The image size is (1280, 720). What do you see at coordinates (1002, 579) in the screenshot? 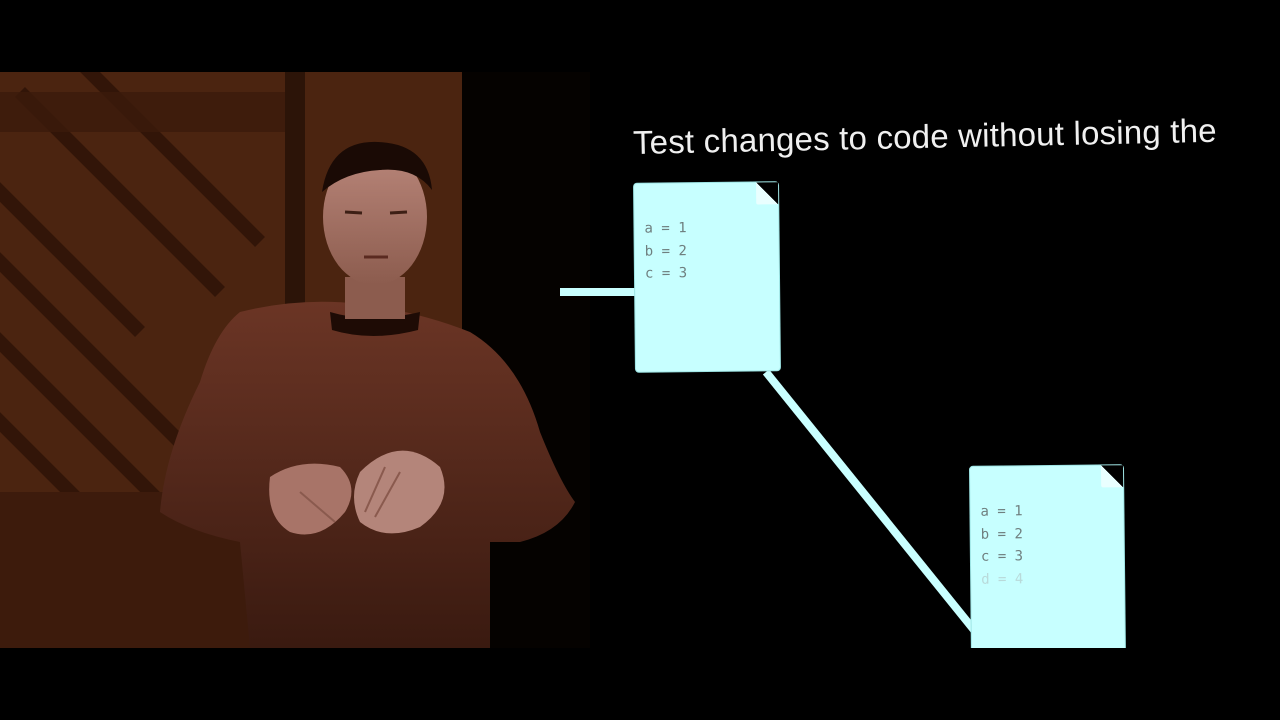
I see `code-line-new: d = 4` at bounding box center [1002, 579].